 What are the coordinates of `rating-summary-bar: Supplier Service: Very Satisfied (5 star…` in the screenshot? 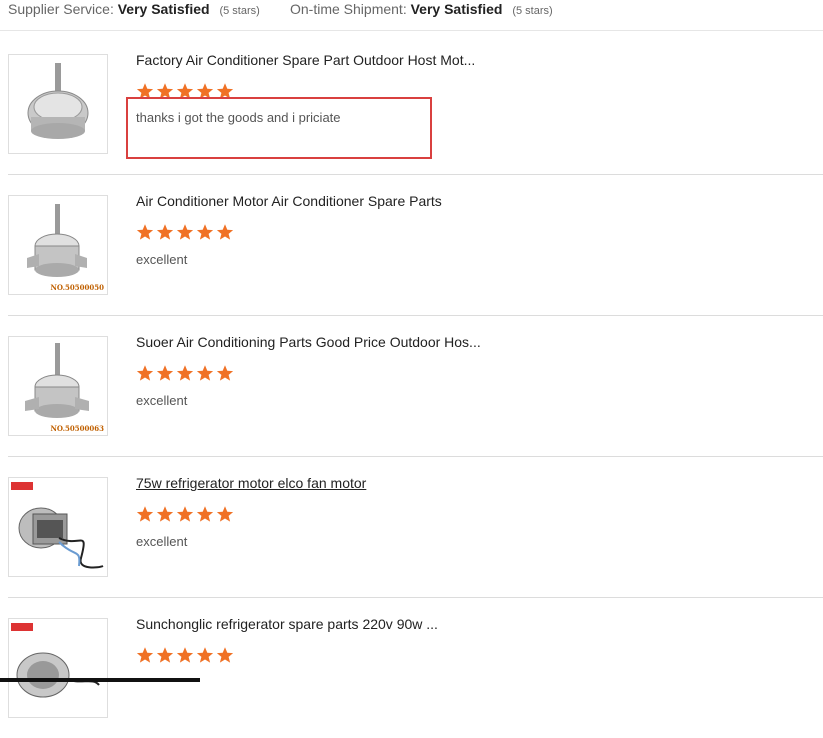 It's located at (411, 15).